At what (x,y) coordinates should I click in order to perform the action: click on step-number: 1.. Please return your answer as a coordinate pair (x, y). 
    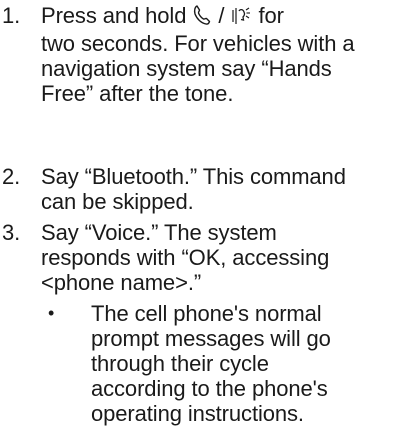
    Looking at the image, I should click on (11, 15).